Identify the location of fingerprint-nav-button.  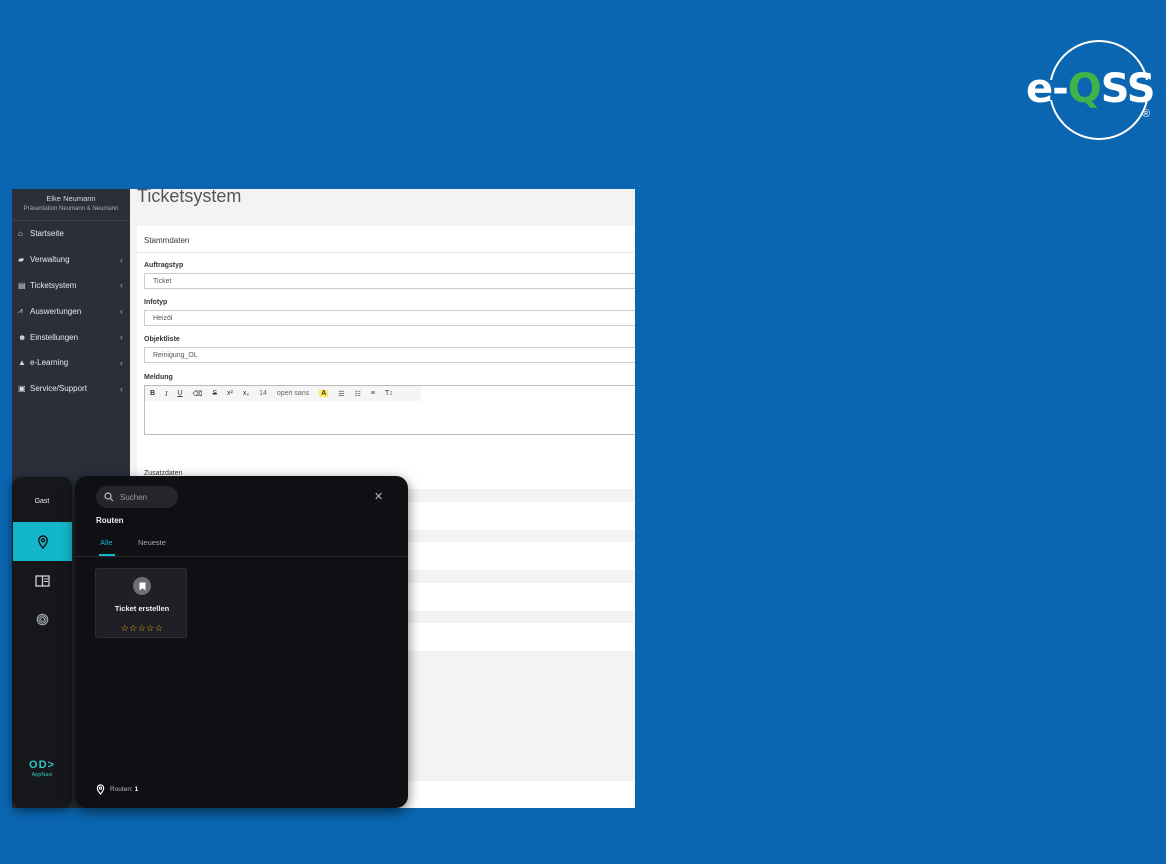
(42, 619).